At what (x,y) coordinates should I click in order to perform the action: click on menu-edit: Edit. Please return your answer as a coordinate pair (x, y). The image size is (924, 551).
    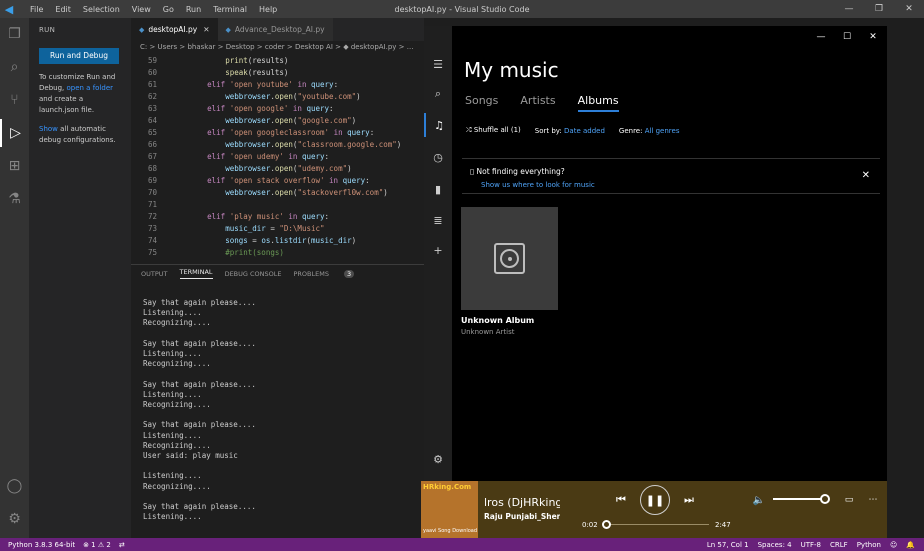
    Looking at the image, I should click on (63, 9).